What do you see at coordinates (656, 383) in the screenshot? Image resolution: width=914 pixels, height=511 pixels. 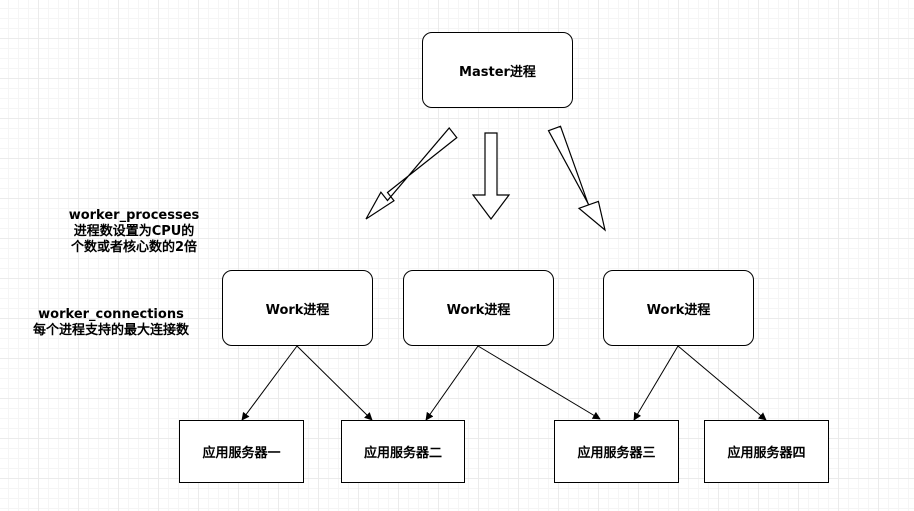 I see `connector-w3-s3` at bounding box center [656, 383].